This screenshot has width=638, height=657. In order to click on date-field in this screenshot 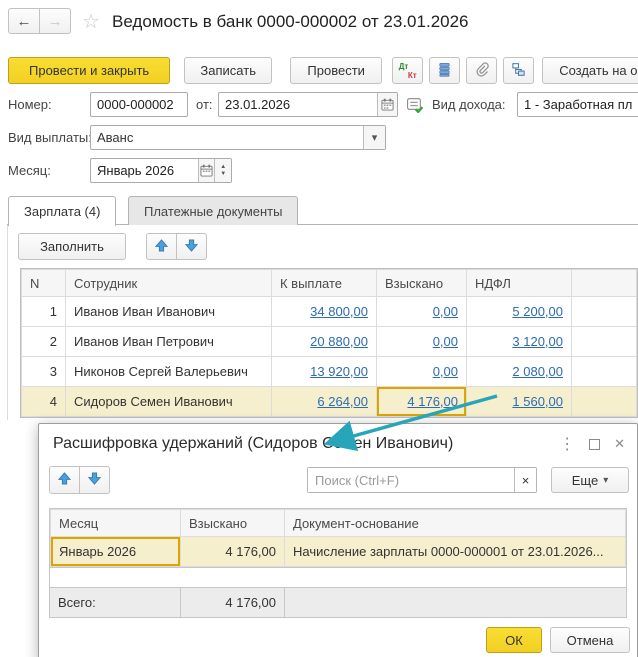, I will do `click(308, 104)`.